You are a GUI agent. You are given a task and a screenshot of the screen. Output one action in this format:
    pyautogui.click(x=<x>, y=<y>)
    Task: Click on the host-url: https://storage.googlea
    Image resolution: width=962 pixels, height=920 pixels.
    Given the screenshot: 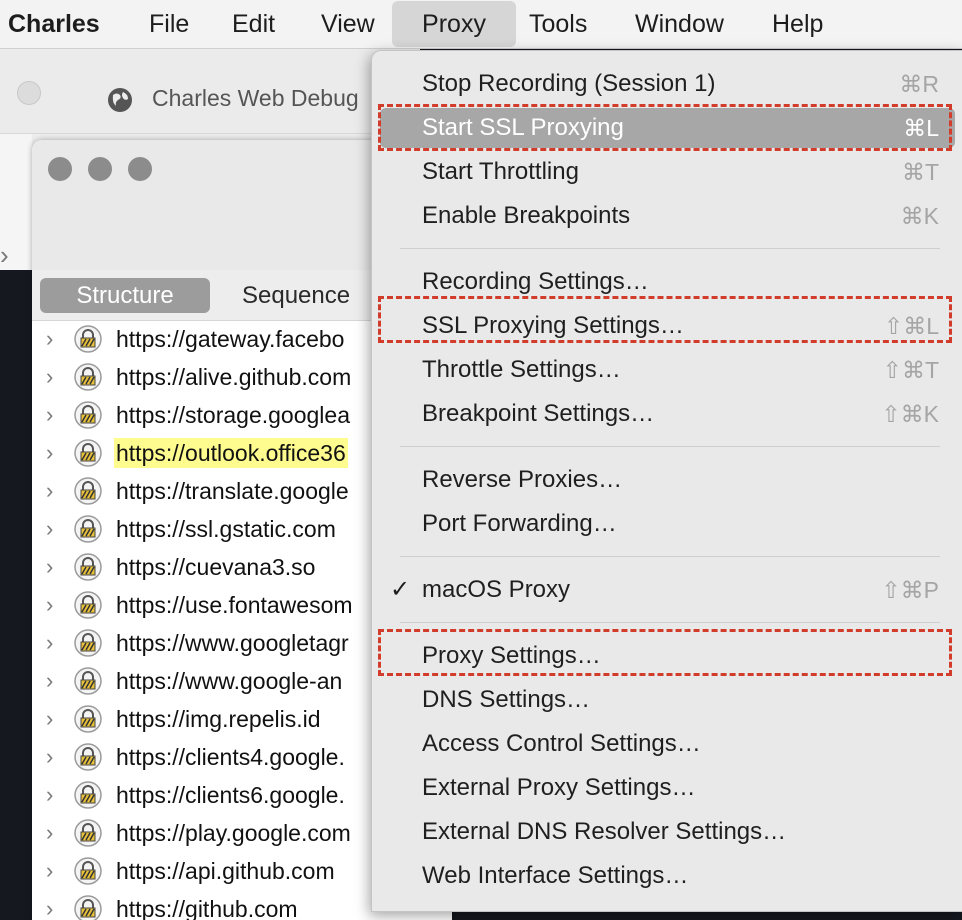 What is the action you would take?
    pyautogui.click(x=233, y=415)
    